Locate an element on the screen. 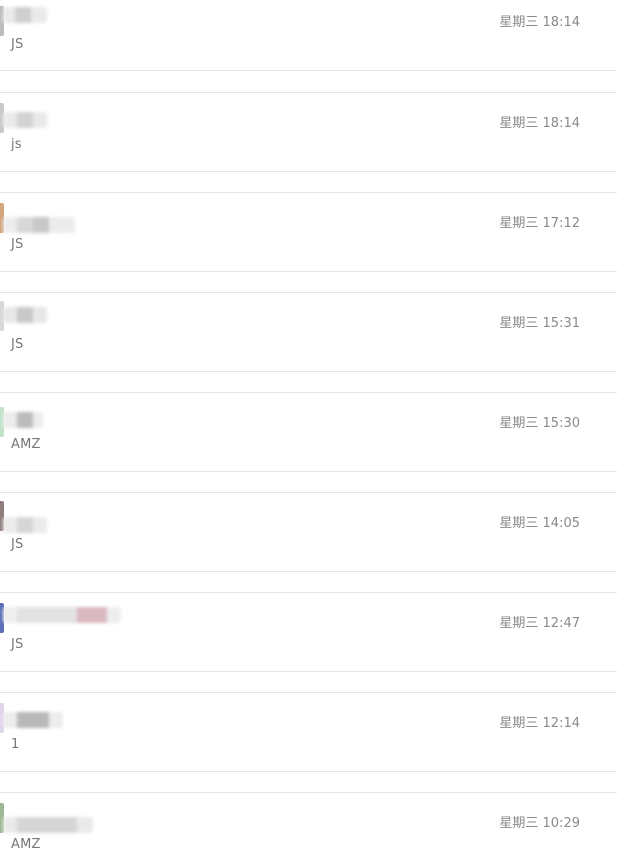 The width and height of the screenshot is (617, 848). conversation-item: AMZ 星期三 10:29 is located at coordinates (308, 820).